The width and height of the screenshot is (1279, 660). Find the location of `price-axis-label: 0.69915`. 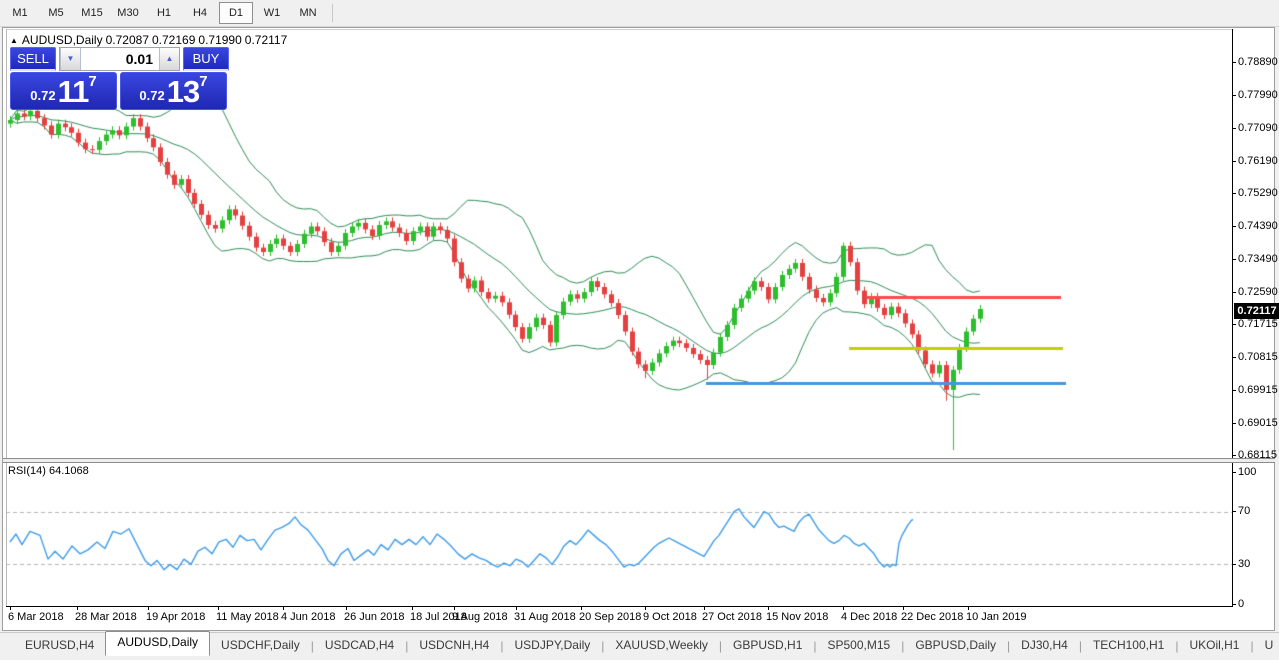

price-axis-label: 0.69915 is located at coordinates (1258, 390).